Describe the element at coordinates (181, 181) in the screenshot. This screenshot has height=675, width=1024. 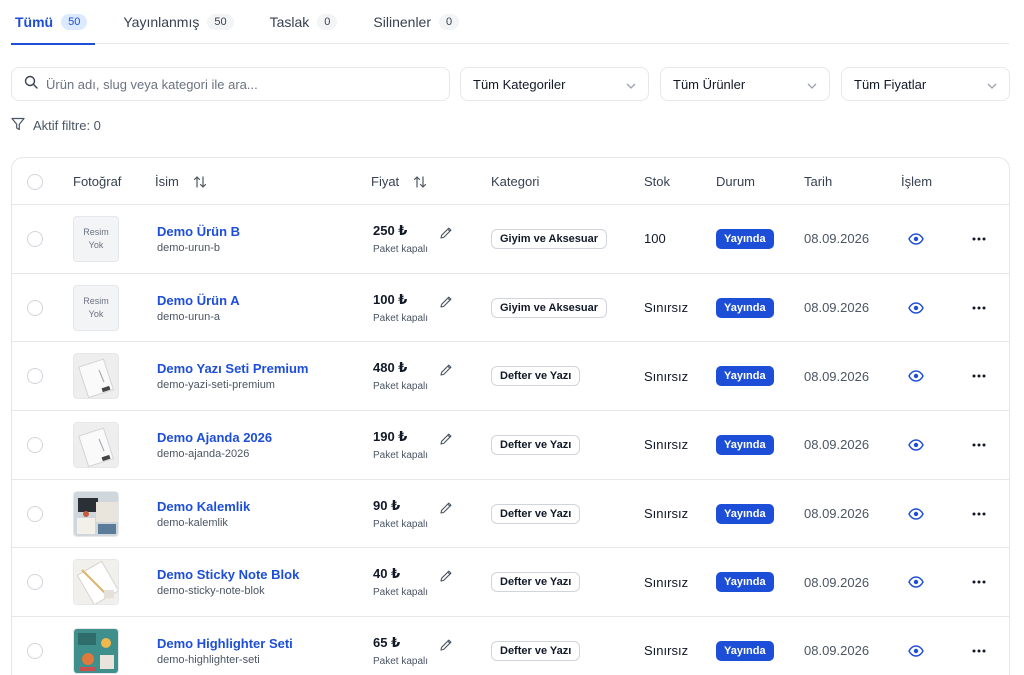
I see `header-name: İsim` at that location.